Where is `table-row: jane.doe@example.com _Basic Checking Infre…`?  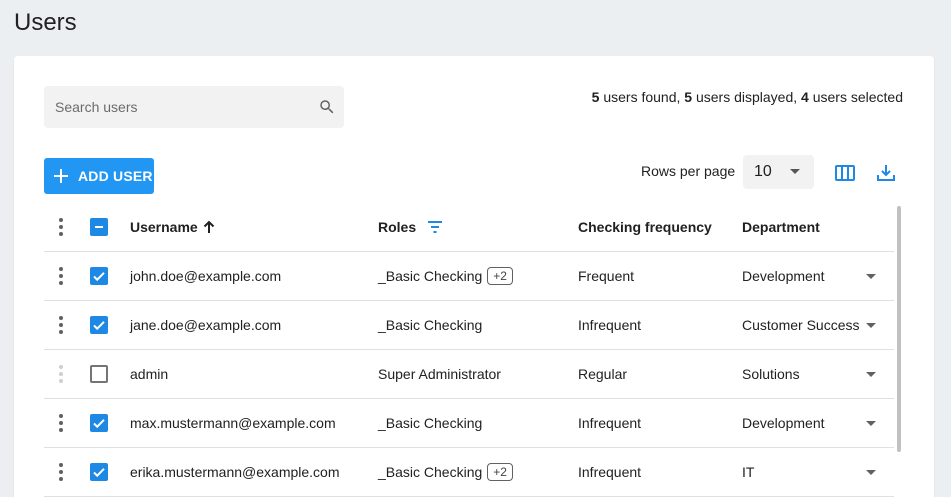
table-row: jane.doe@example.com _Basic Checking Infre… is located at coordinates (469, 325).